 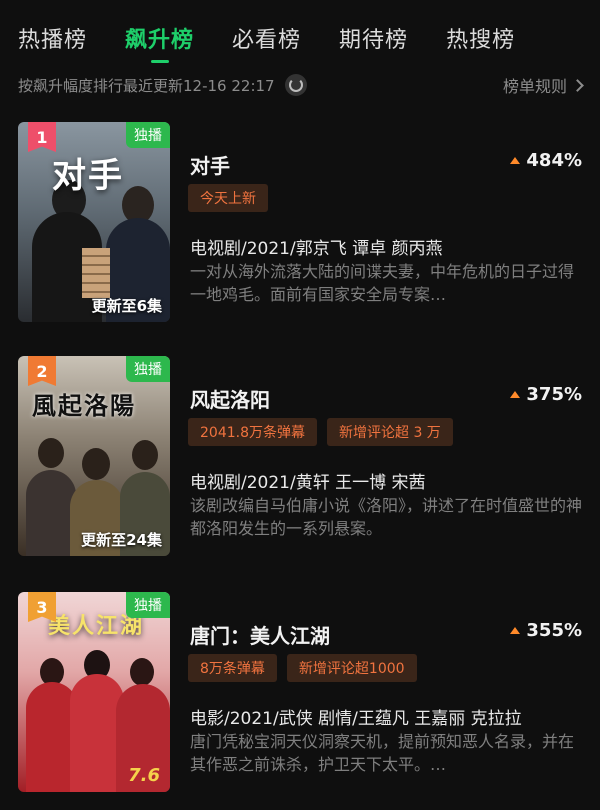 I want to click on poster-image: 風起洛陽 2 独播 更新至24集, so click(x=94, y=456).